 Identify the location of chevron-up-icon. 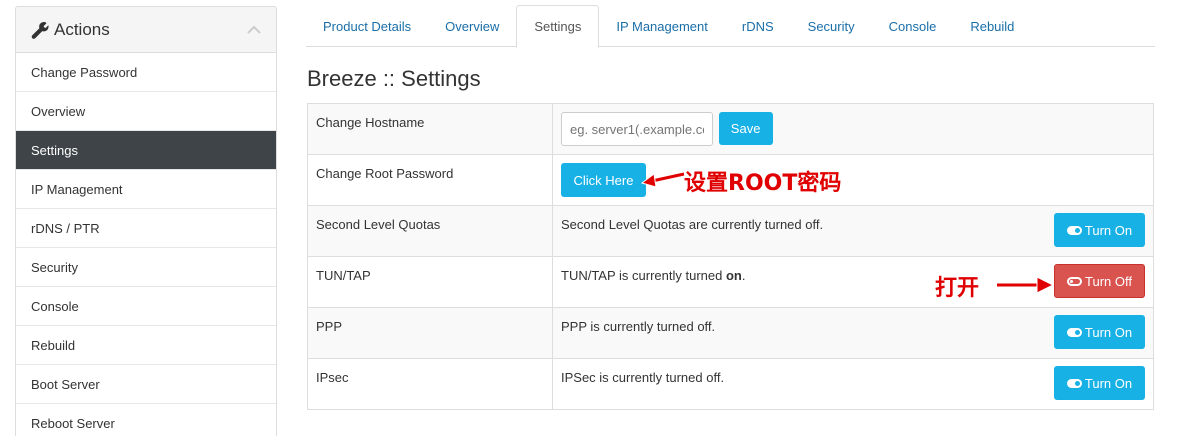
(254, 30).